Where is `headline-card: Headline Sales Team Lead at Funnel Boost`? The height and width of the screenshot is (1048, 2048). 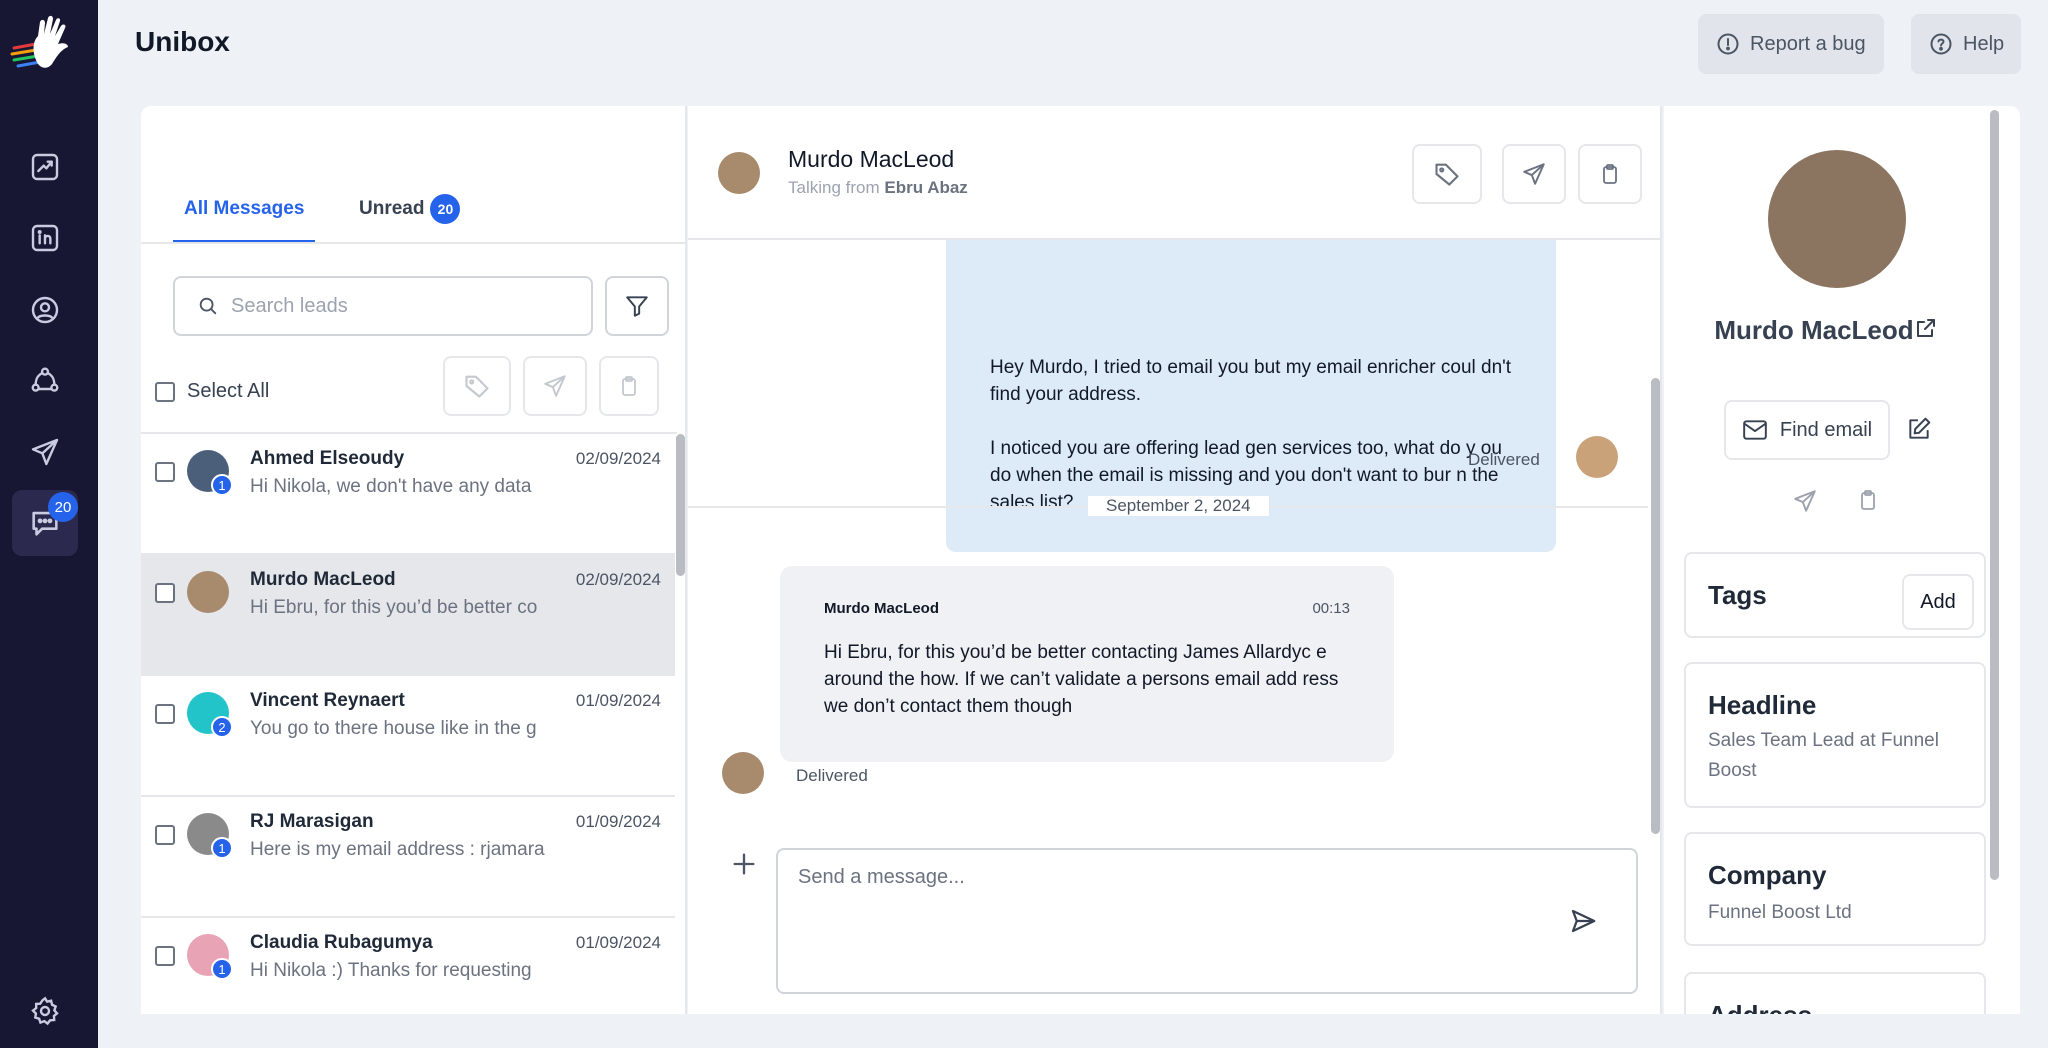
headline-card: Headline Sales Team Lead at Funnel Boost is located at coordinates (1835, 735).